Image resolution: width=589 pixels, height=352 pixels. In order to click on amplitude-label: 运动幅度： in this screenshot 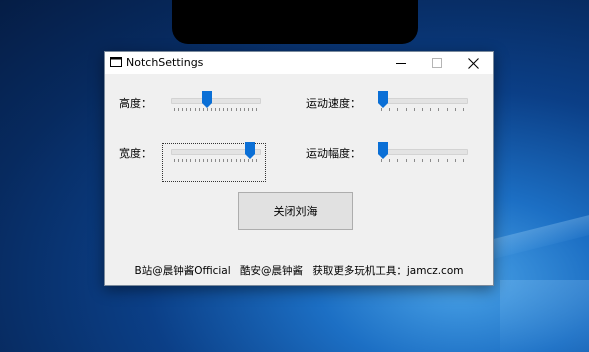, I will do `click(333, 153)`.